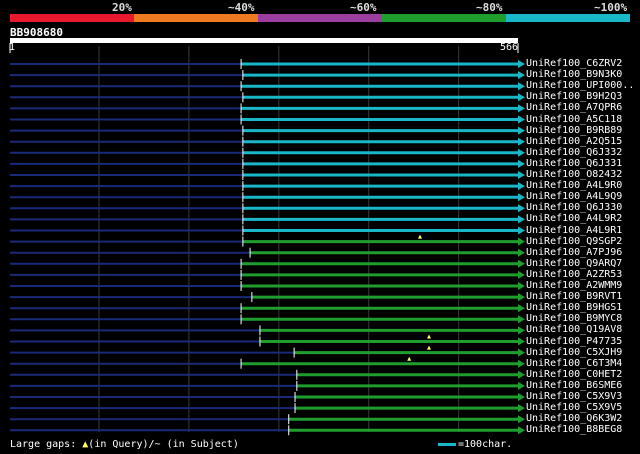  I want to click on hit-label: UniRef100_Q9SGP2, so click(574, 241).